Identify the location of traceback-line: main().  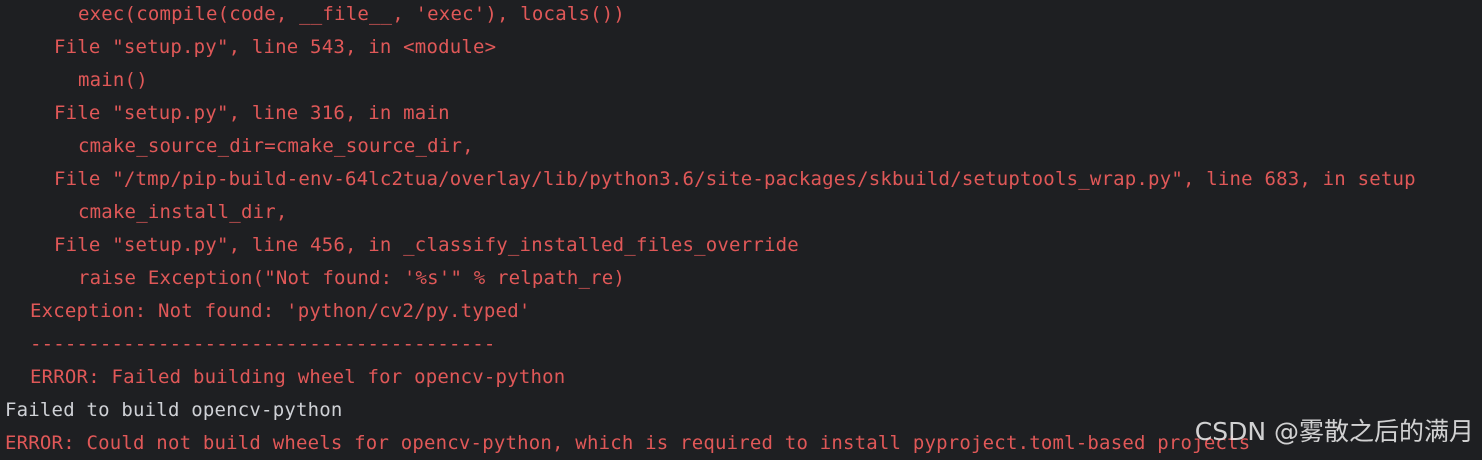
(113, 80).